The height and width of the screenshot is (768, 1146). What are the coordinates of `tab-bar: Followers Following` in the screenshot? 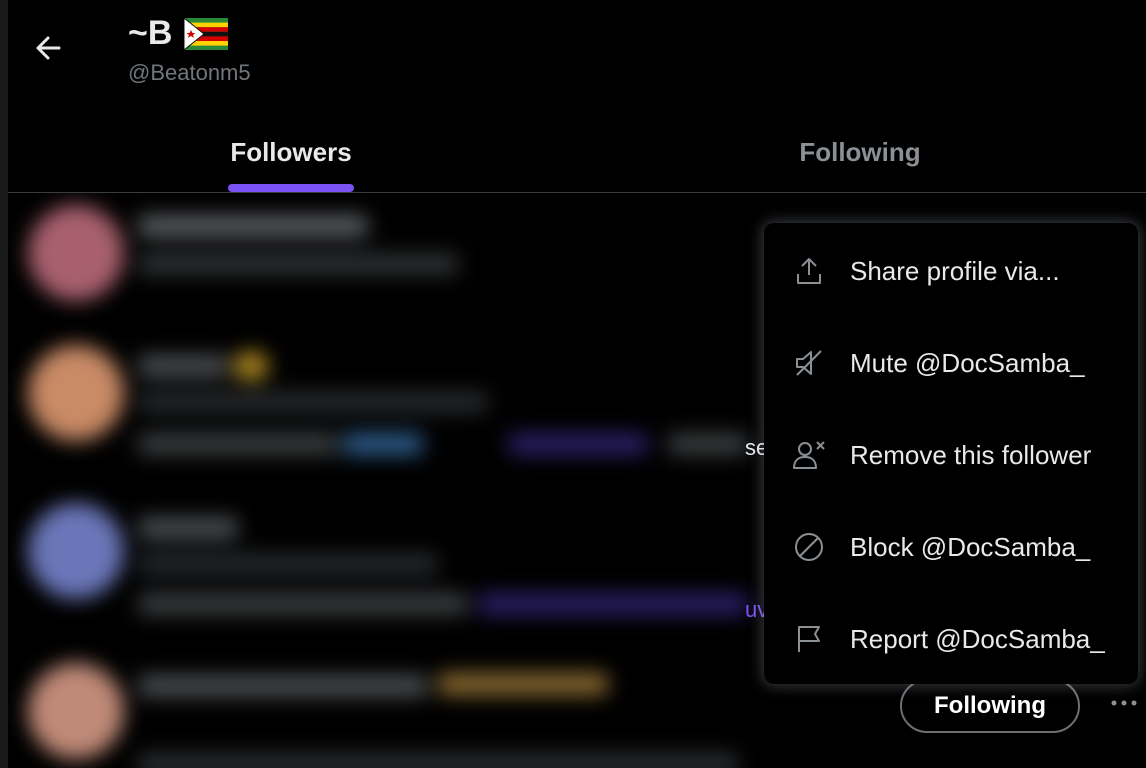 It's located at (577, 152).